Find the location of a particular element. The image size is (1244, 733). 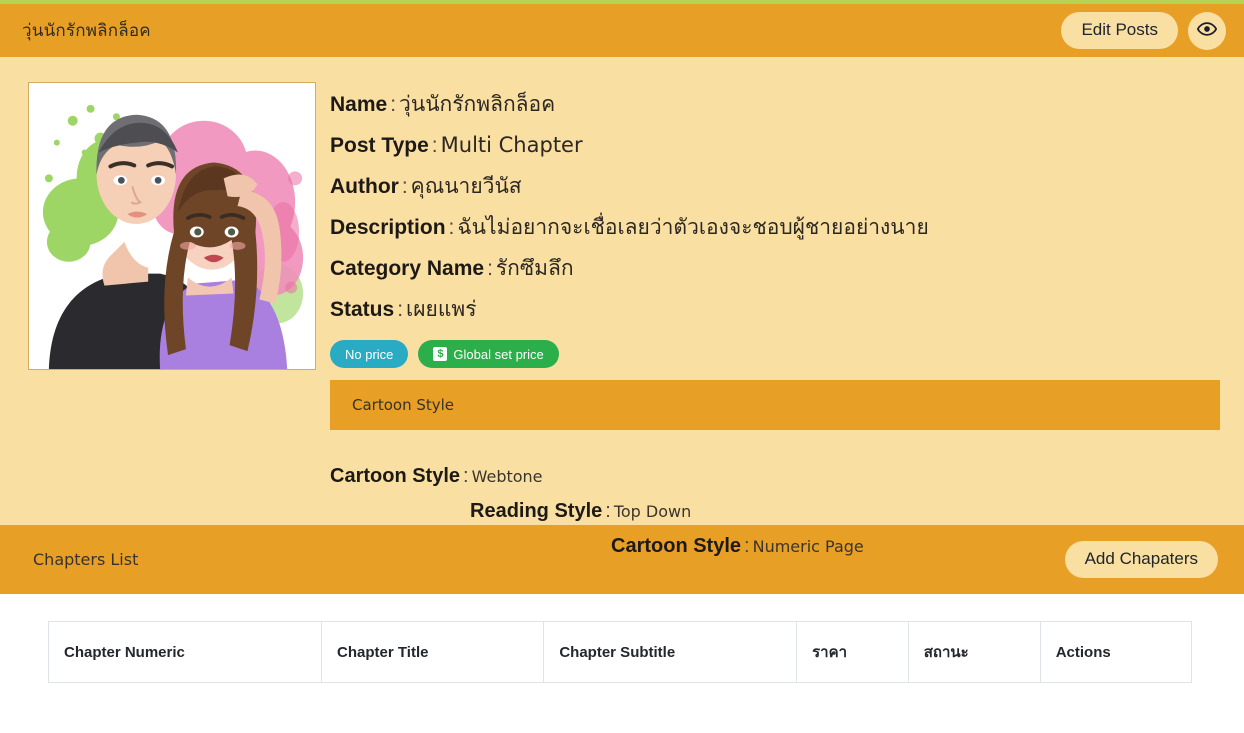

preview-button is located at coordinates (1207, 30).